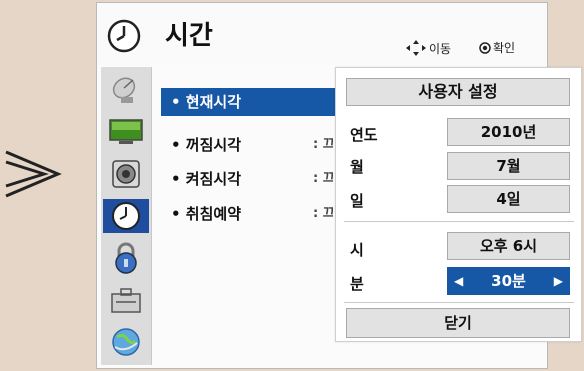 Image resolution: width=584 pixels, height=371 pixels. What do you see at coordinates (428, 48) in the screenshot?
I see `move-hint: 이동` at bounding box center [428, 48].